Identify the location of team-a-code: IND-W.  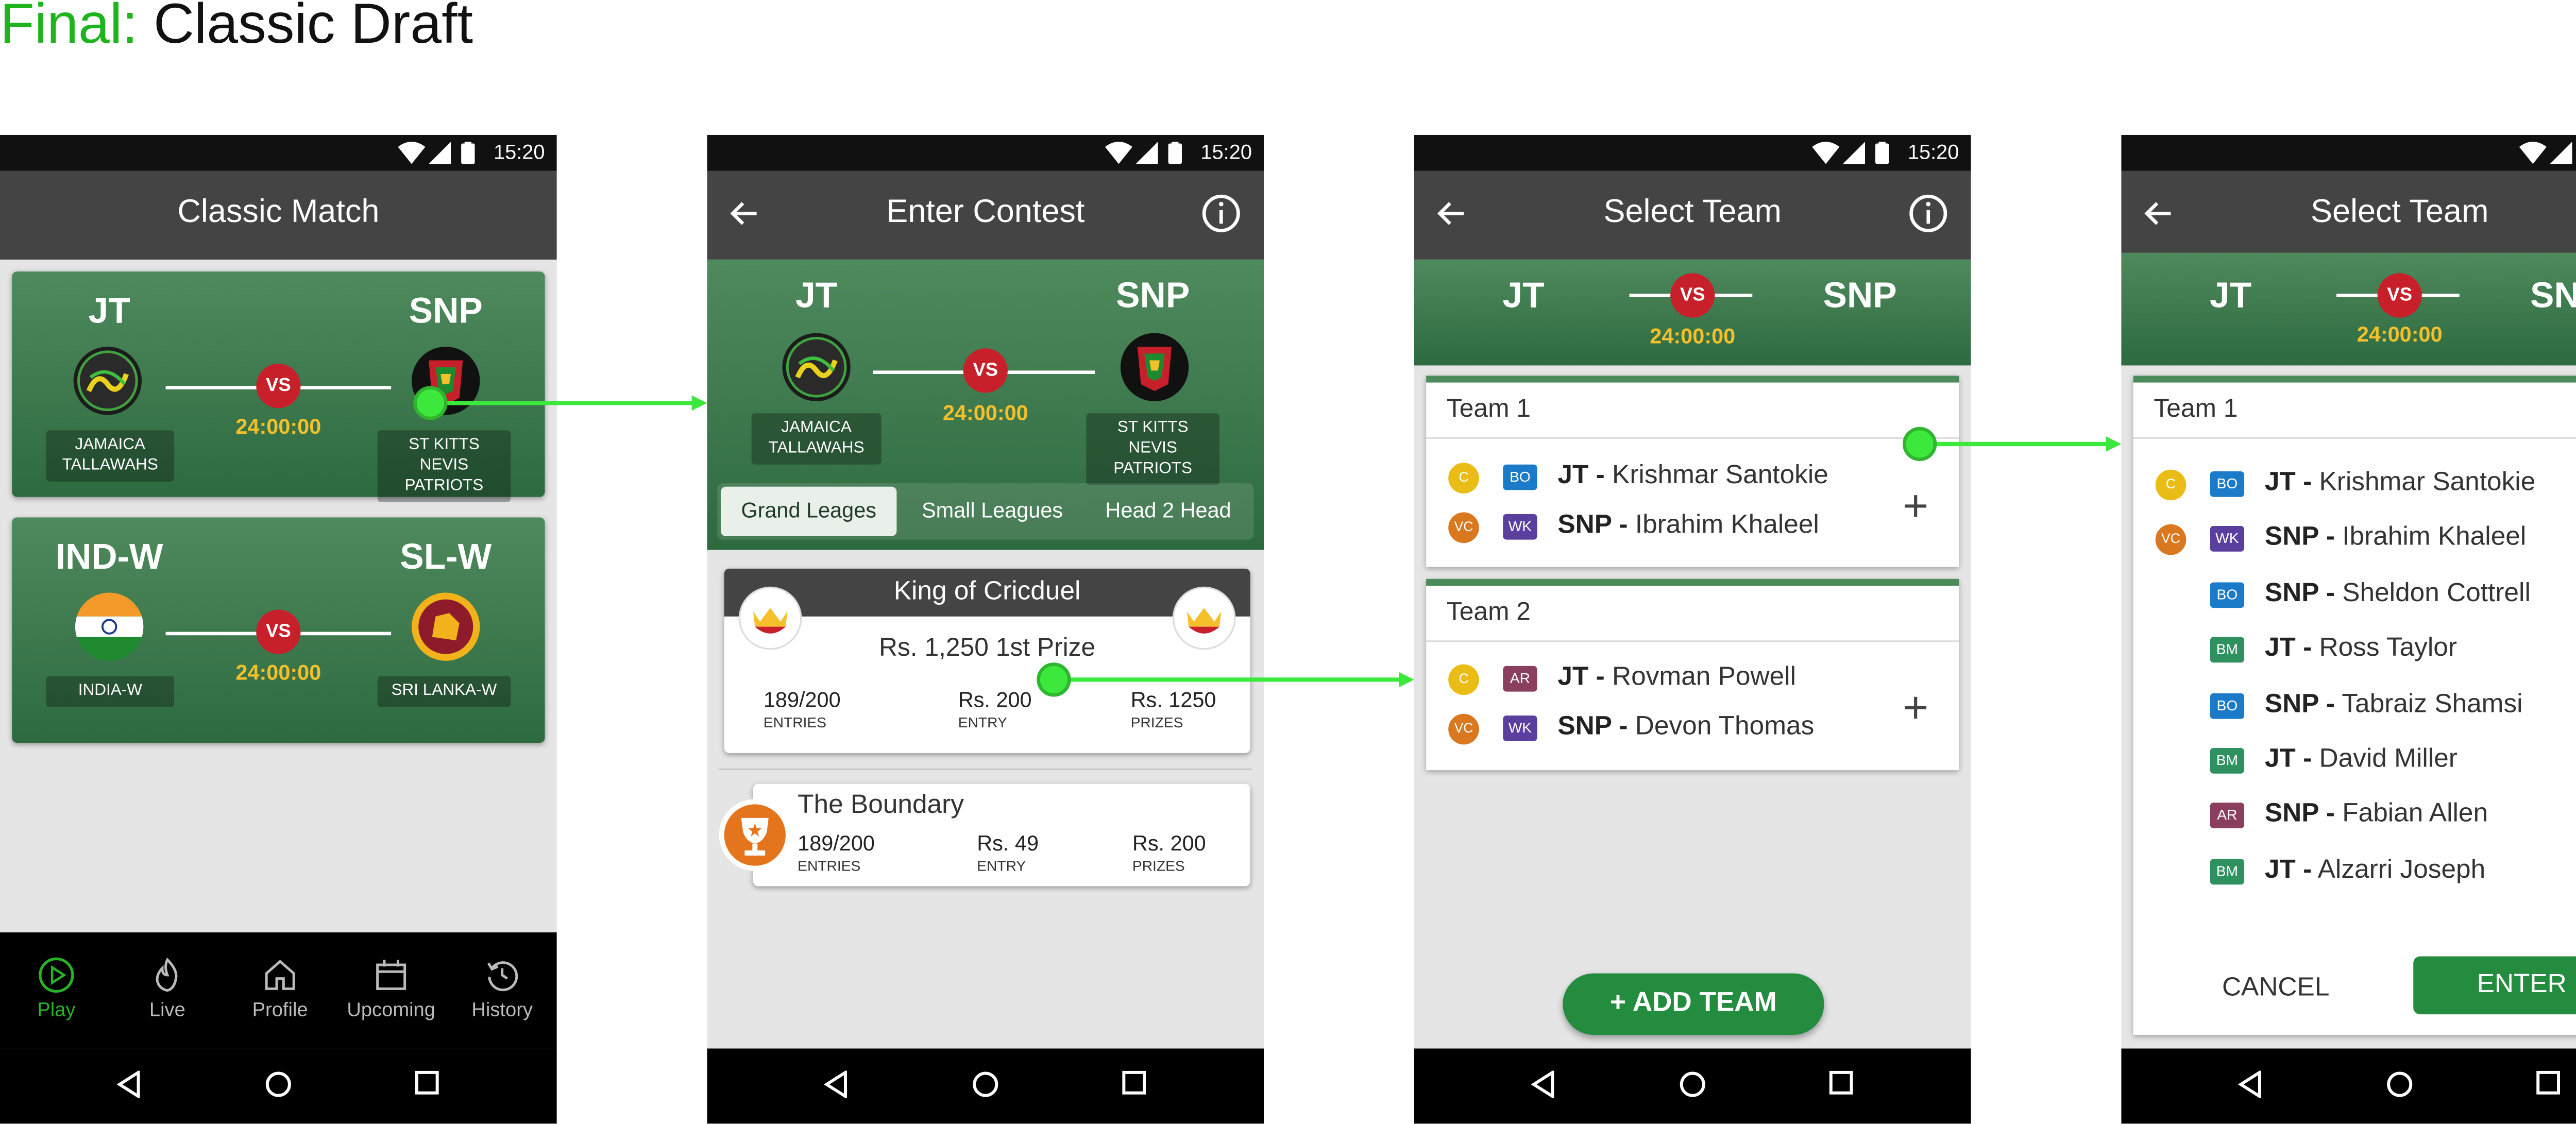
(109, 557).